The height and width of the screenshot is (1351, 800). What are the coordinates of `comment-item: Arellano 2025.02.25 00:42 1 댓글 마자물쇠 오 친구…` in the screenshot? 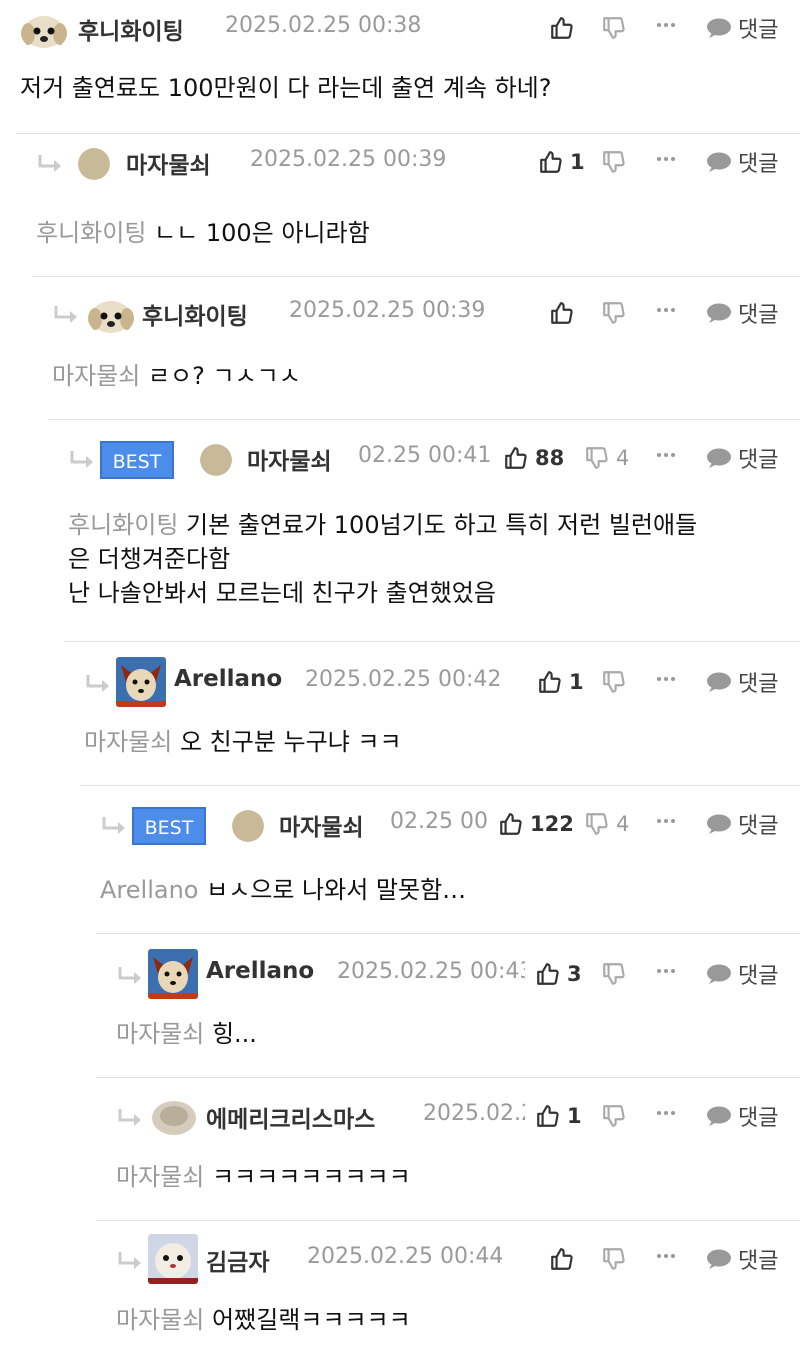 It's located at (432, 713).